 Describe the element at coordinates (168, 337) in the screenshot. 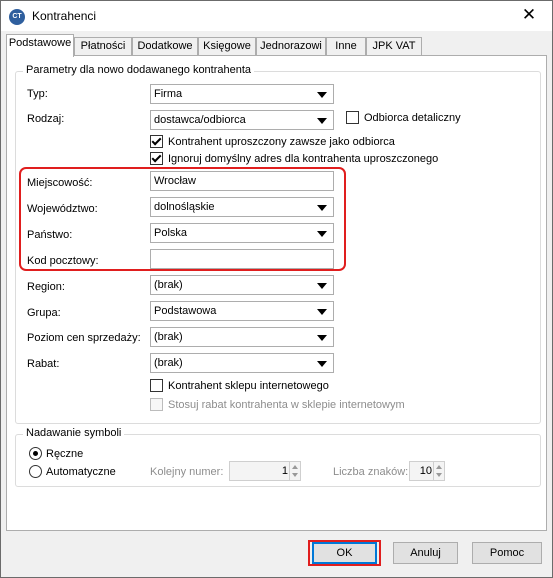

I see `poziom-cen-value: (brak)` at that location.